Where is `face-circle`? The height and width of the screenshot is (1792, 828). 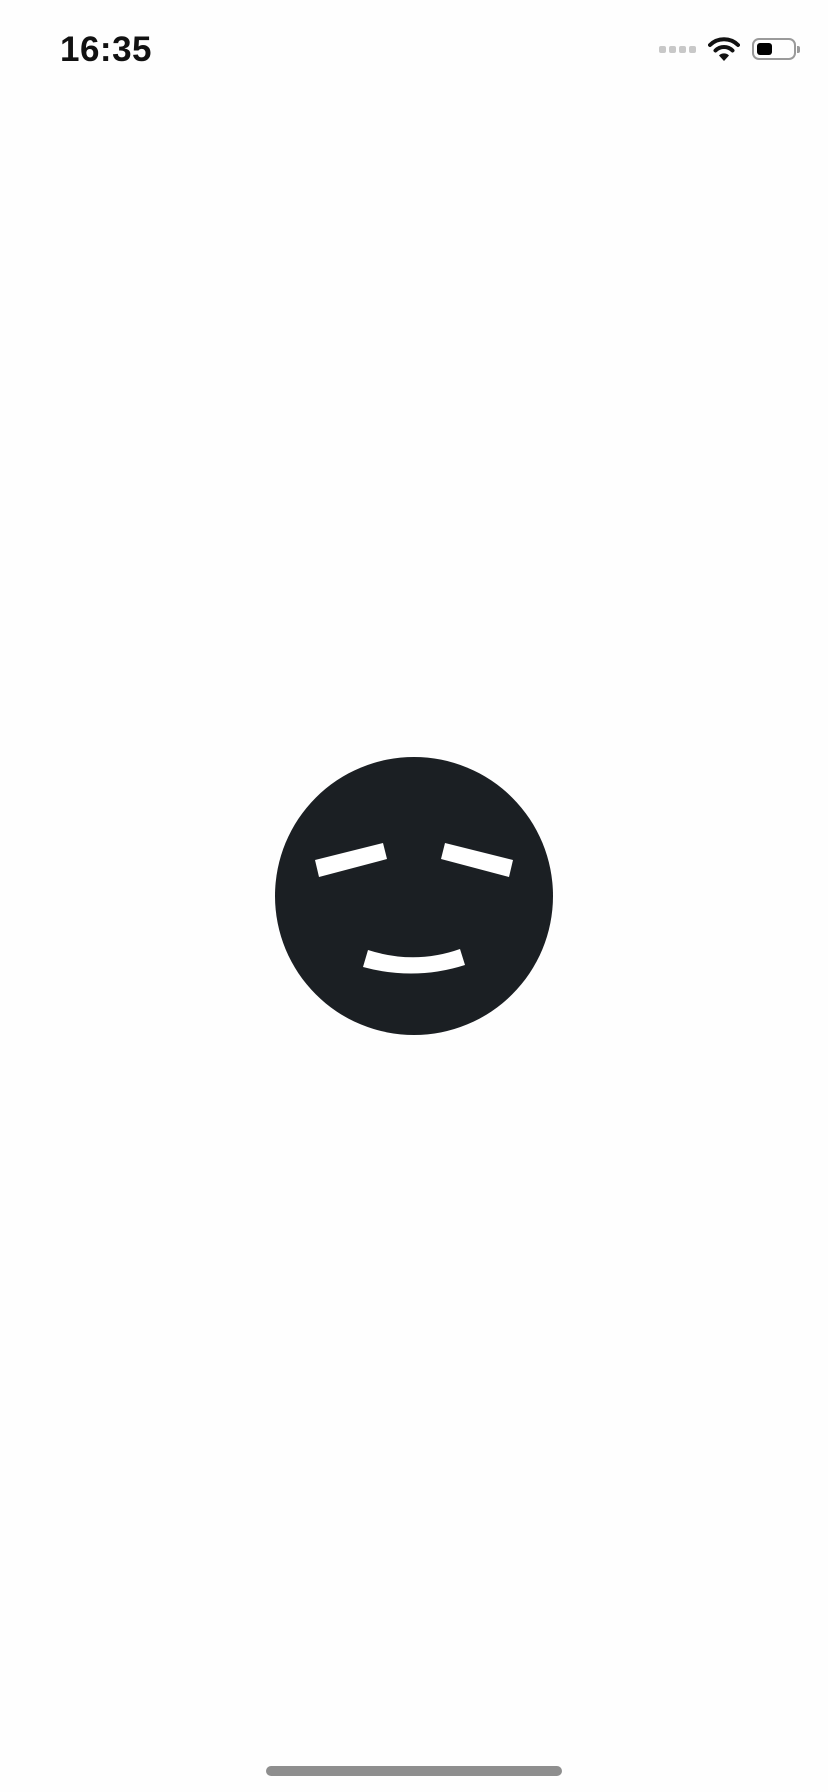
face-circle is located at coordinates (414, 896).